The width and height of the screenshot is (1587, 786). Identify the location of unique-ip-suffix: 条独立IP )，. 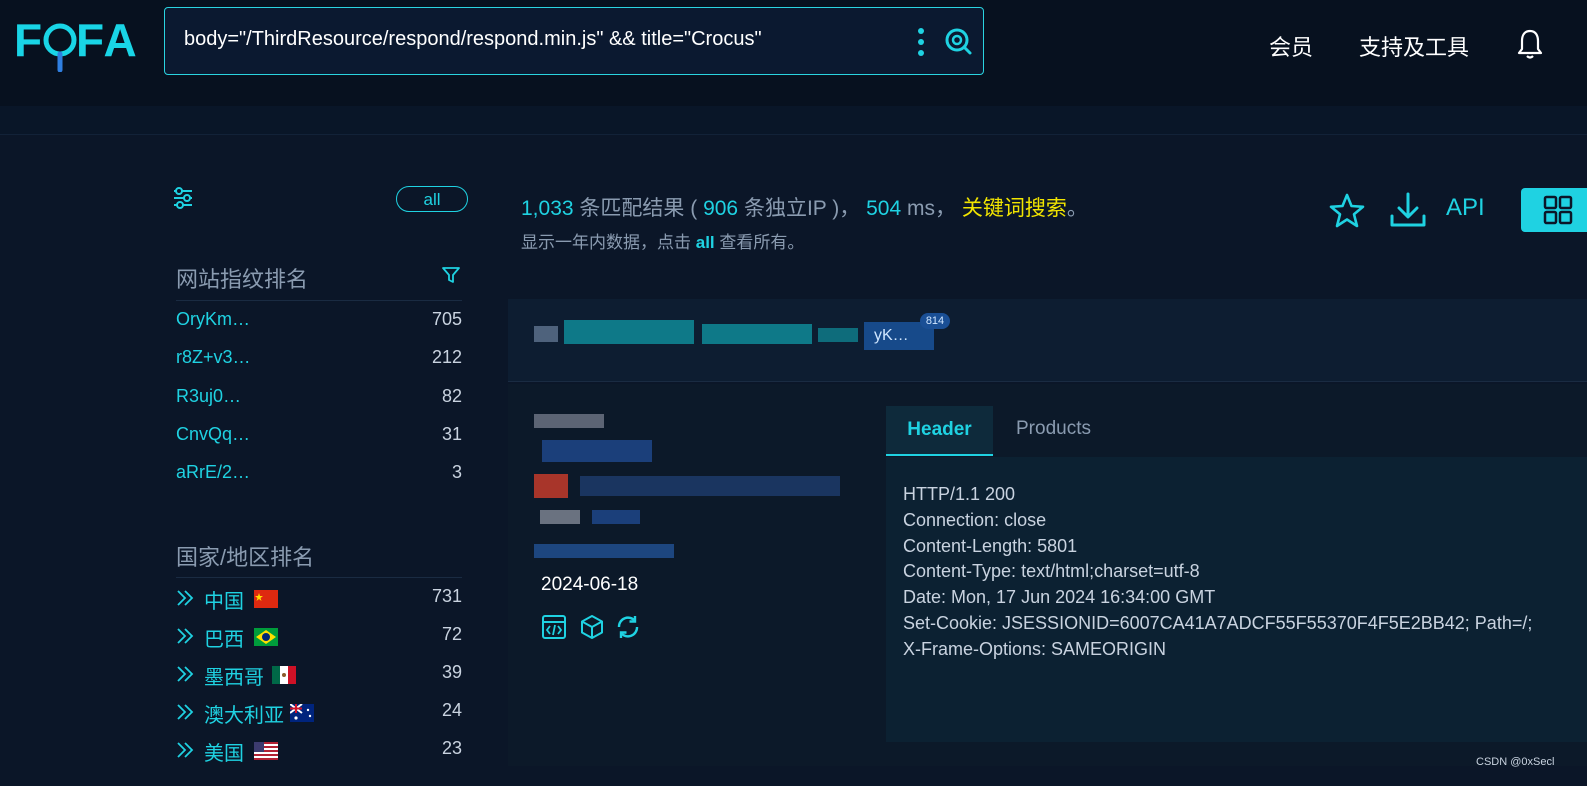
(802, 208).